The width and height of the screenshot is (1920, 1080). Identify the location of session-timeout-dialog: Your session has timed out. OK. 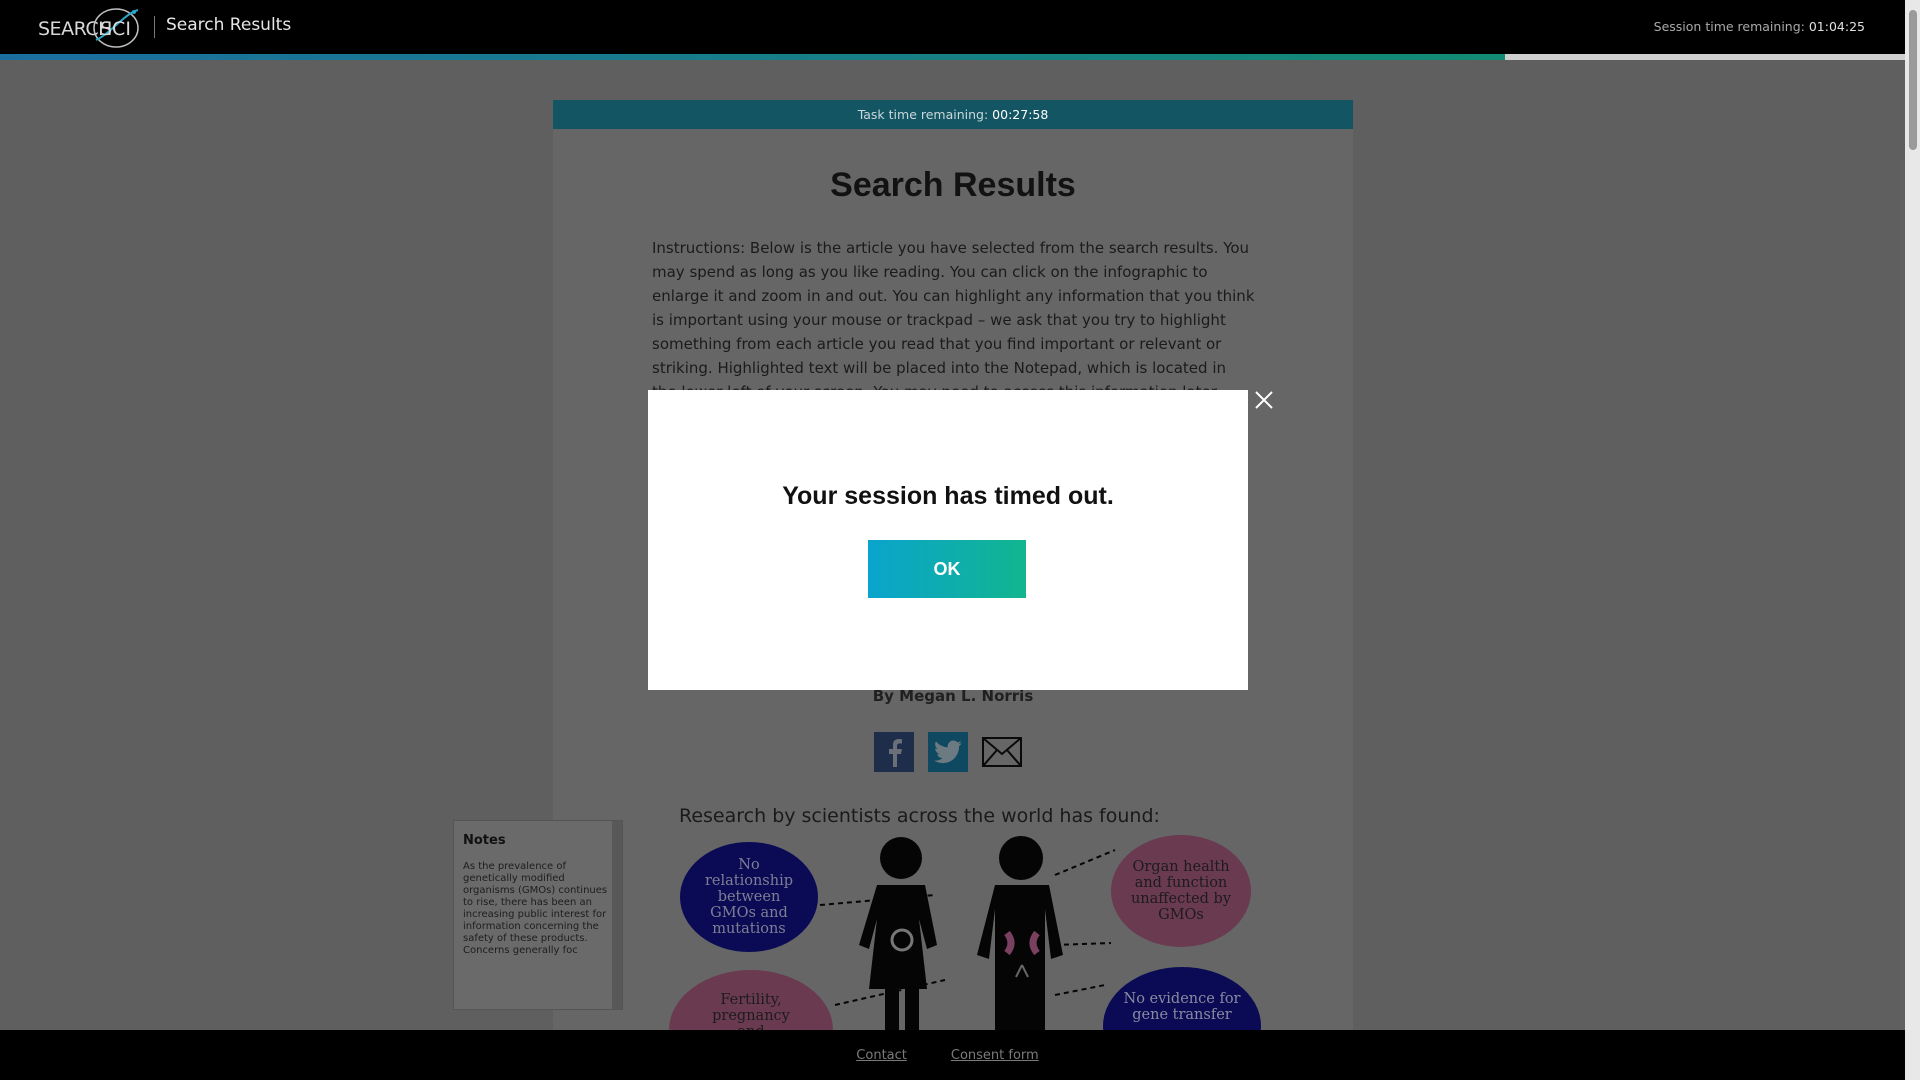
(948, 540).